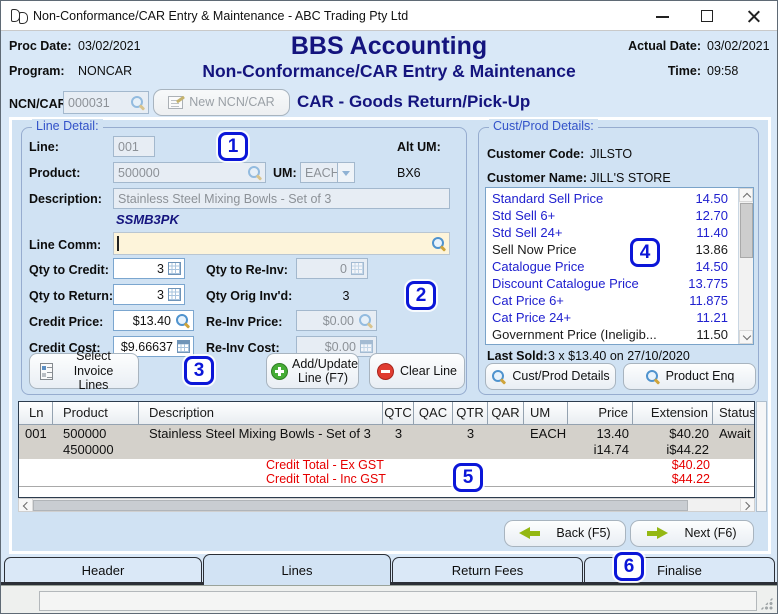 The width and height of the screenshot is (778, 614). I want to click on reinv-price-label: Re-Inv Price:, so click(244, 322).